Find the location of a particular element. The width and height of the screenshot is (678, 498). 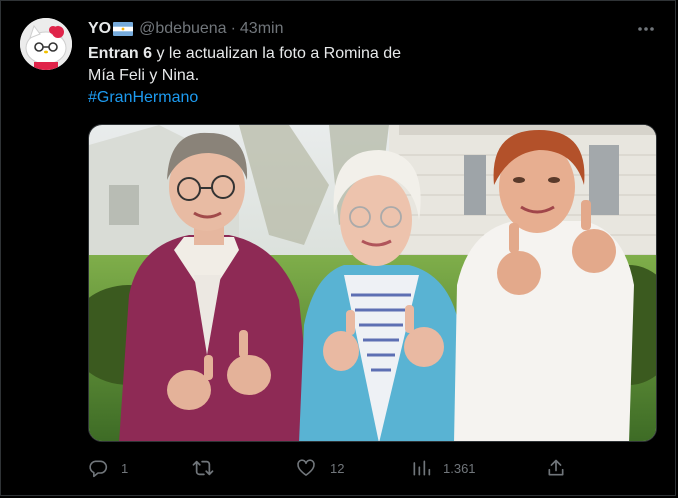

views-chart-icon is located at coordinates (422, 468).